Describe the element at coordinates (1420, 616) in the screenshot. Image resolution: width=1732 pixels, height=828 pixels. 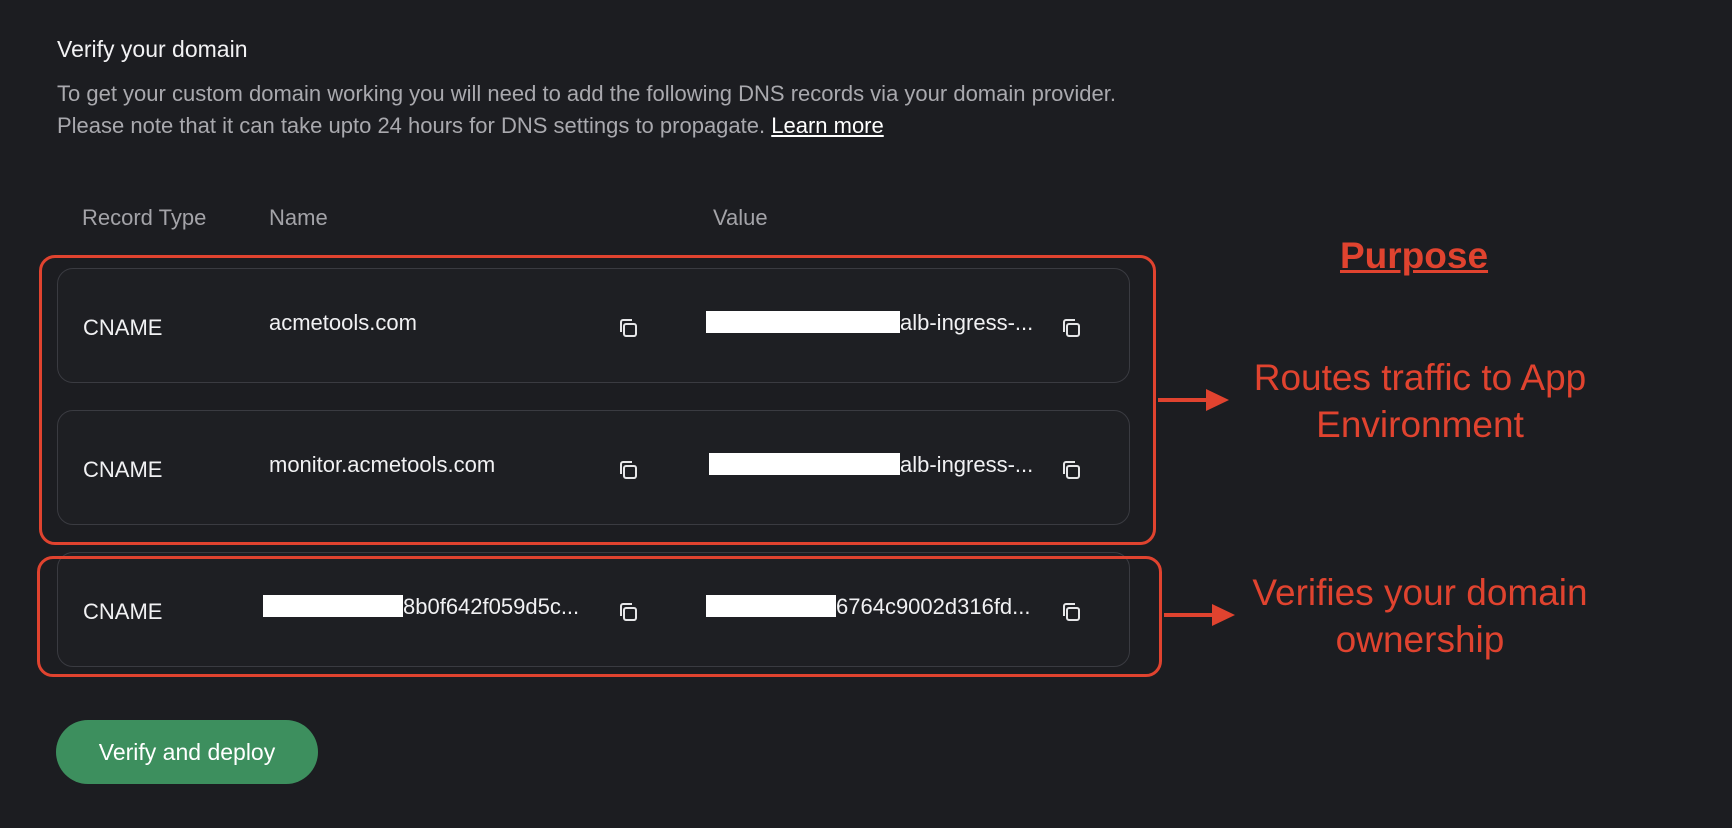
I see `annotation-verifies-ownership: Verifies your domain ownership` at that location.